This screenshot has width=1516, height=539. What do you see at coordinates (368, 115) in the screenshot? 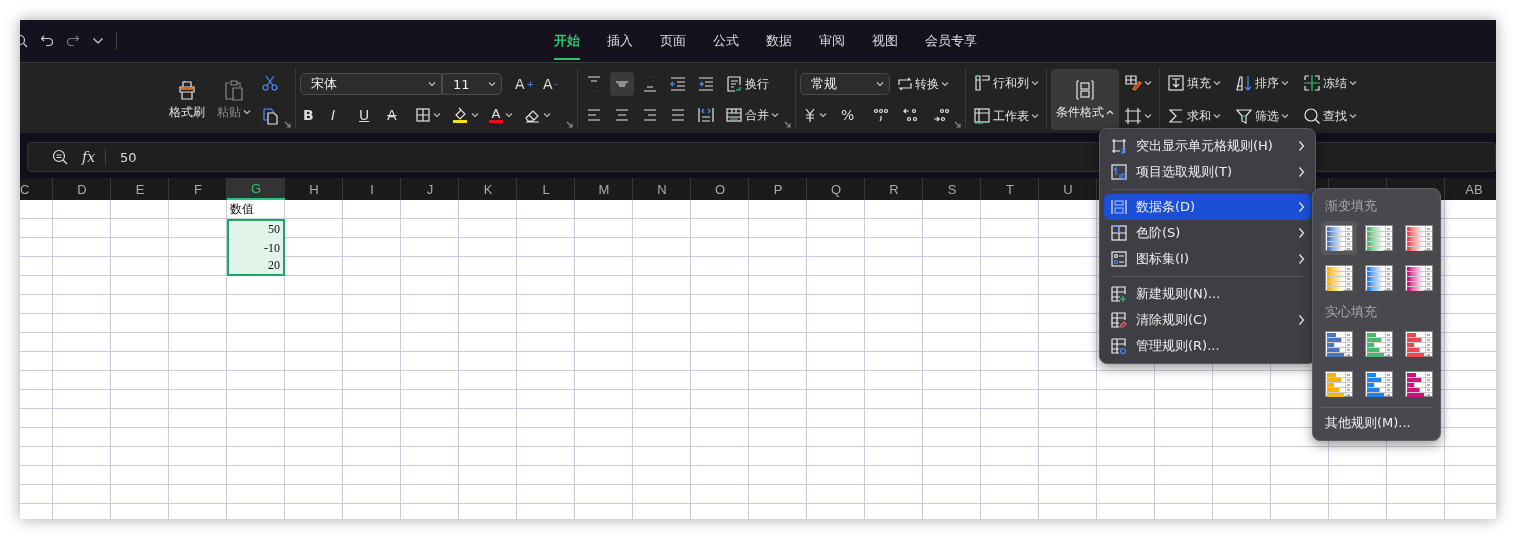
I see `underline-button: U` at bounding box center [368, 115].